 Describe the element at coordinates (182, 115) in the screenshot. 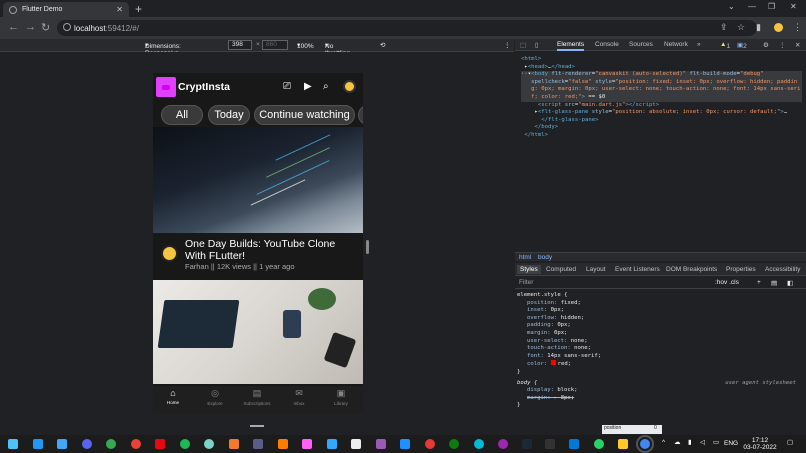

I see `chip-all: All` at that location.